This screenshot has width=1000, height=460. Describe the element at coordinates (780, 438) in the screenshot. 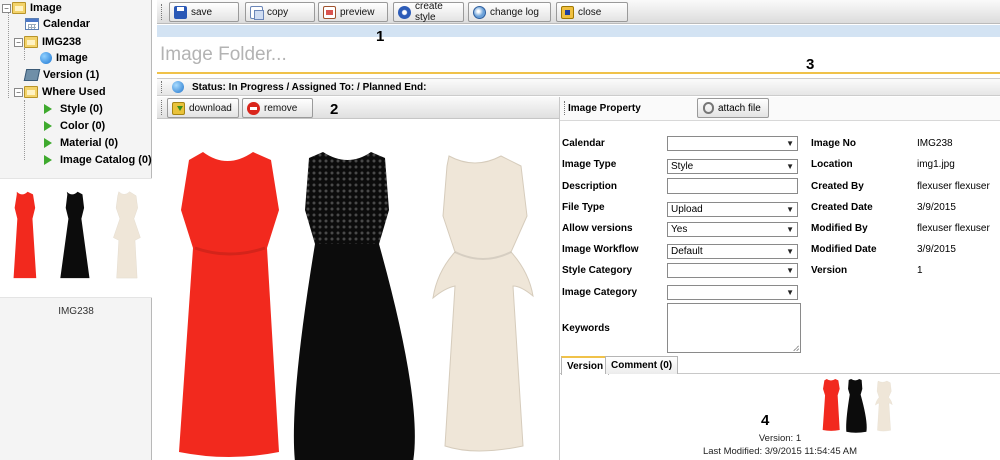

I see `version-number-text: Version: 1` at that location.